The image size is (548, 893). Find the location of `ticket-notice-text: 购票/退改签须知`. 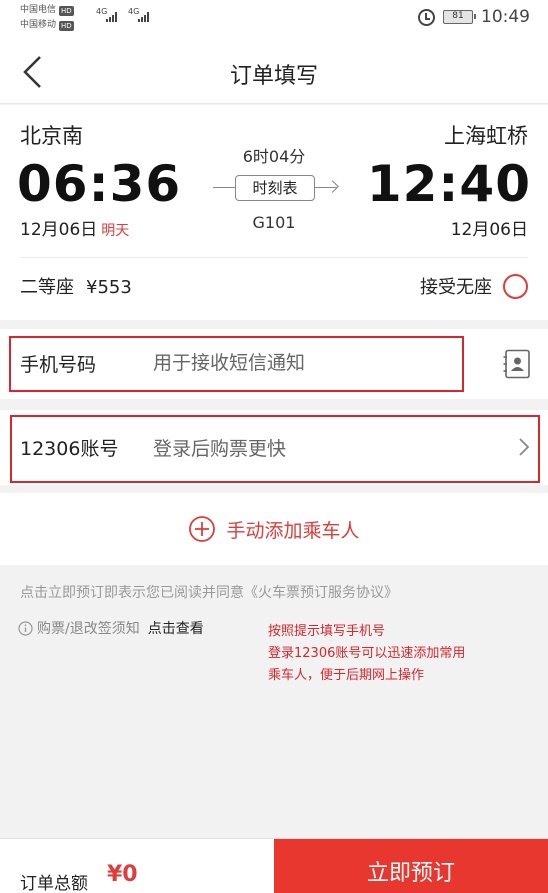

ticket-notice-text: 购票/退改签须知 is located at coordinates (88, 629).